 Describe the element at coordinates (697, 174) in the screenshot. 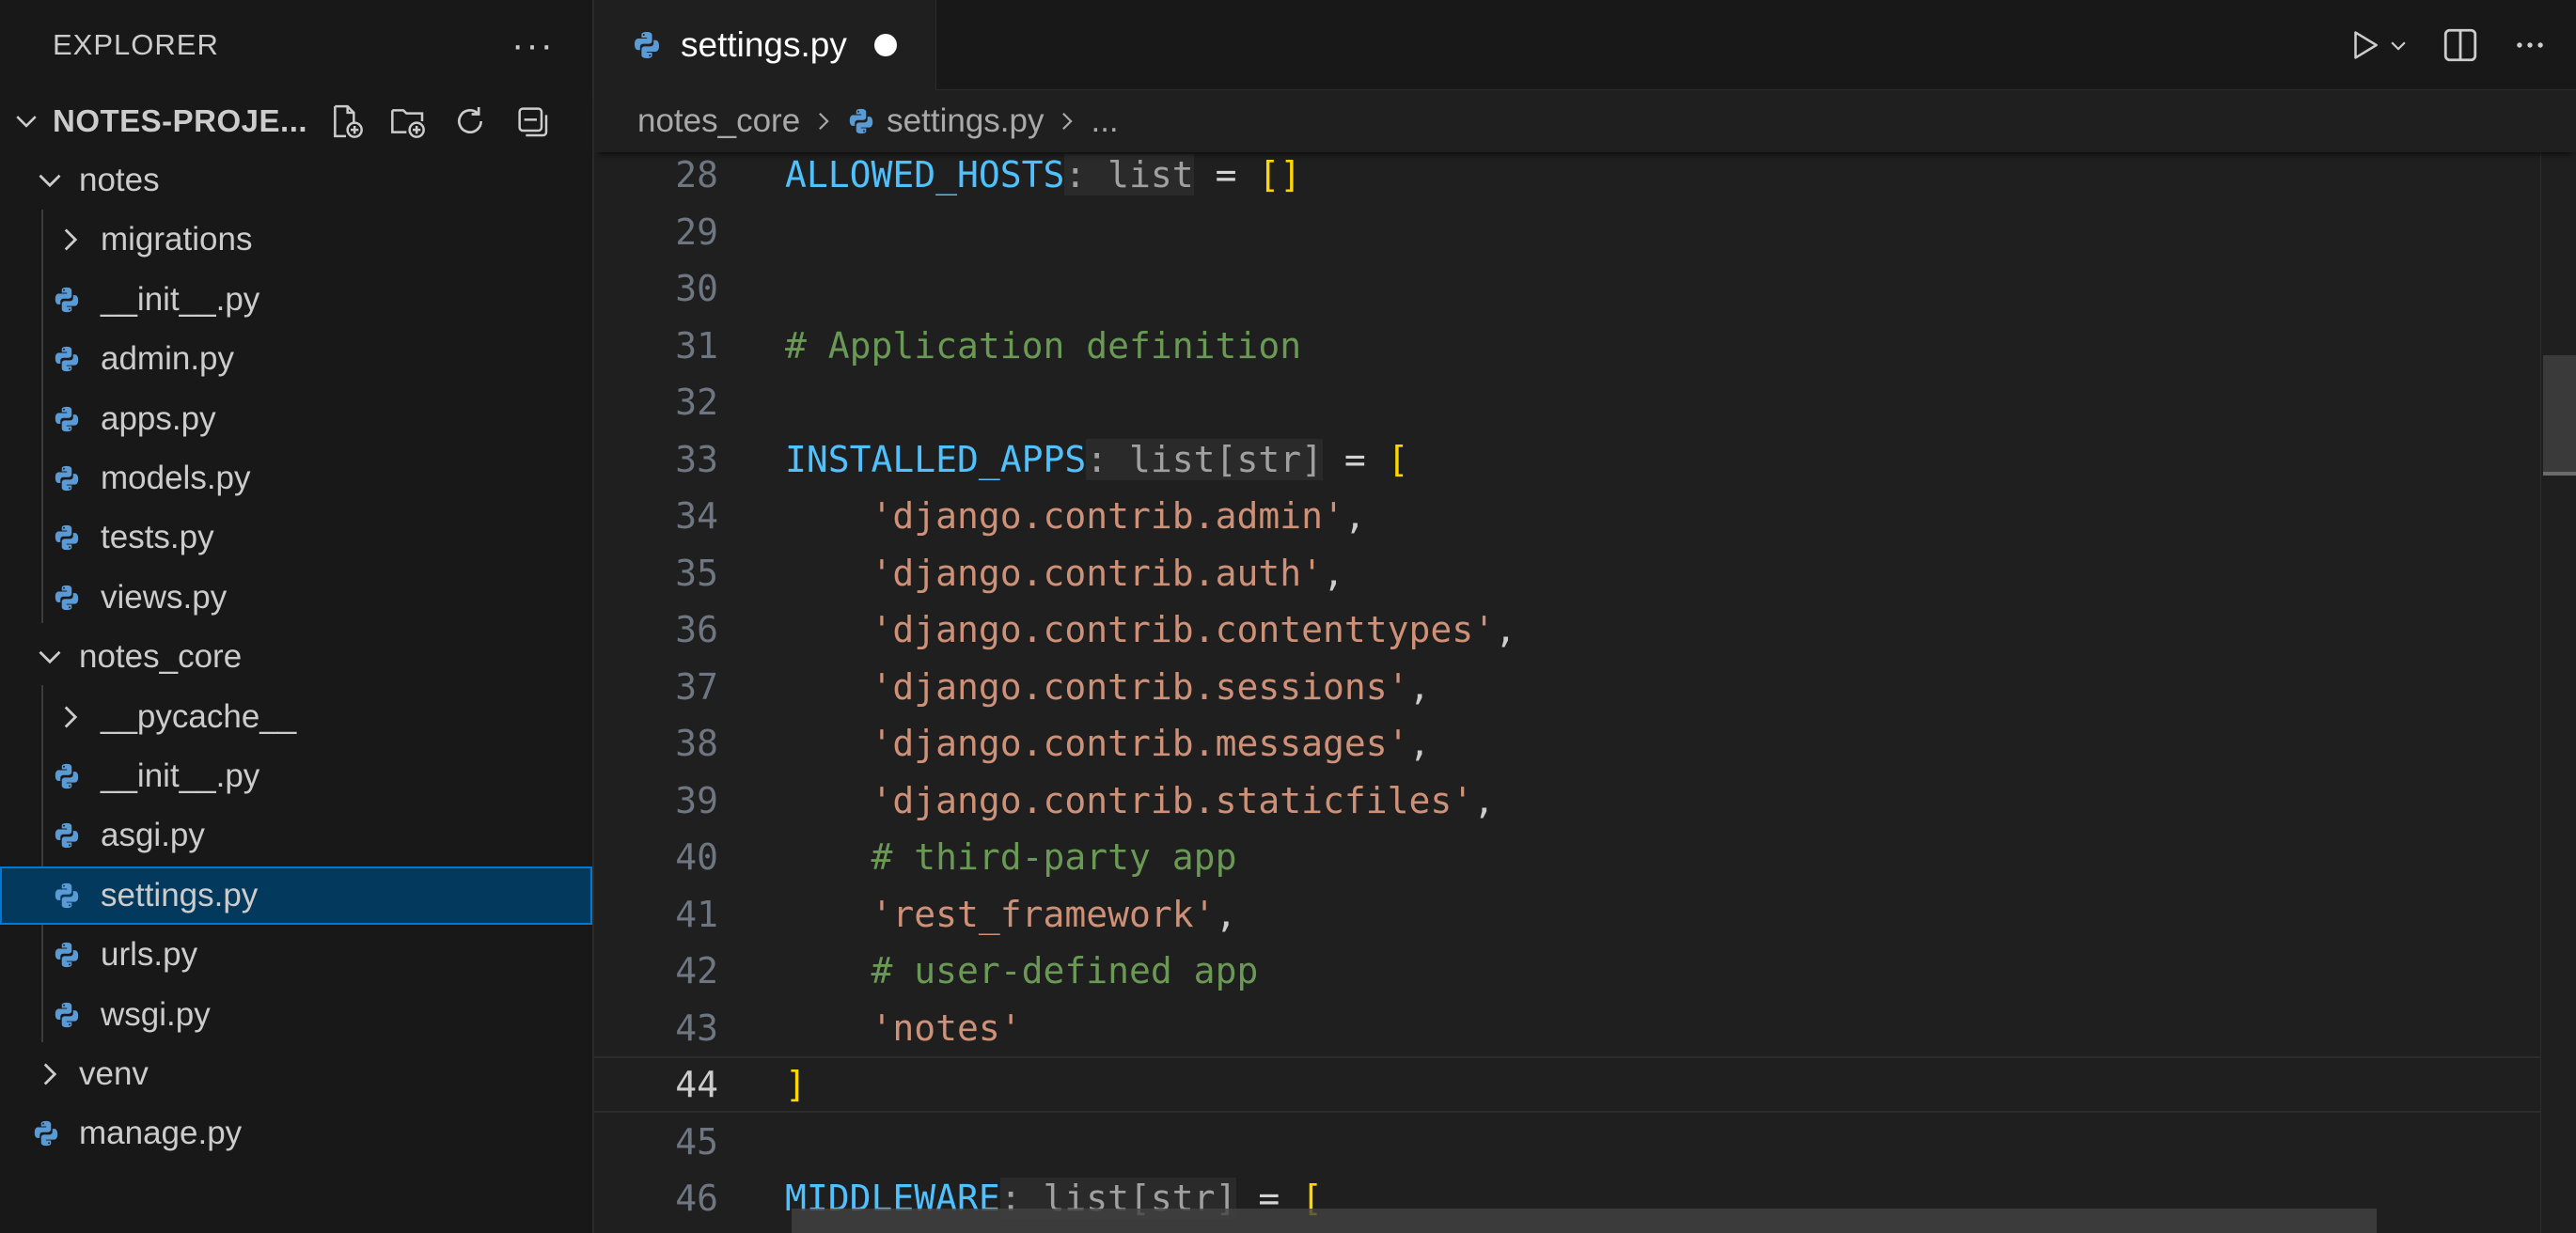

I see `line-number: 28` at that location.